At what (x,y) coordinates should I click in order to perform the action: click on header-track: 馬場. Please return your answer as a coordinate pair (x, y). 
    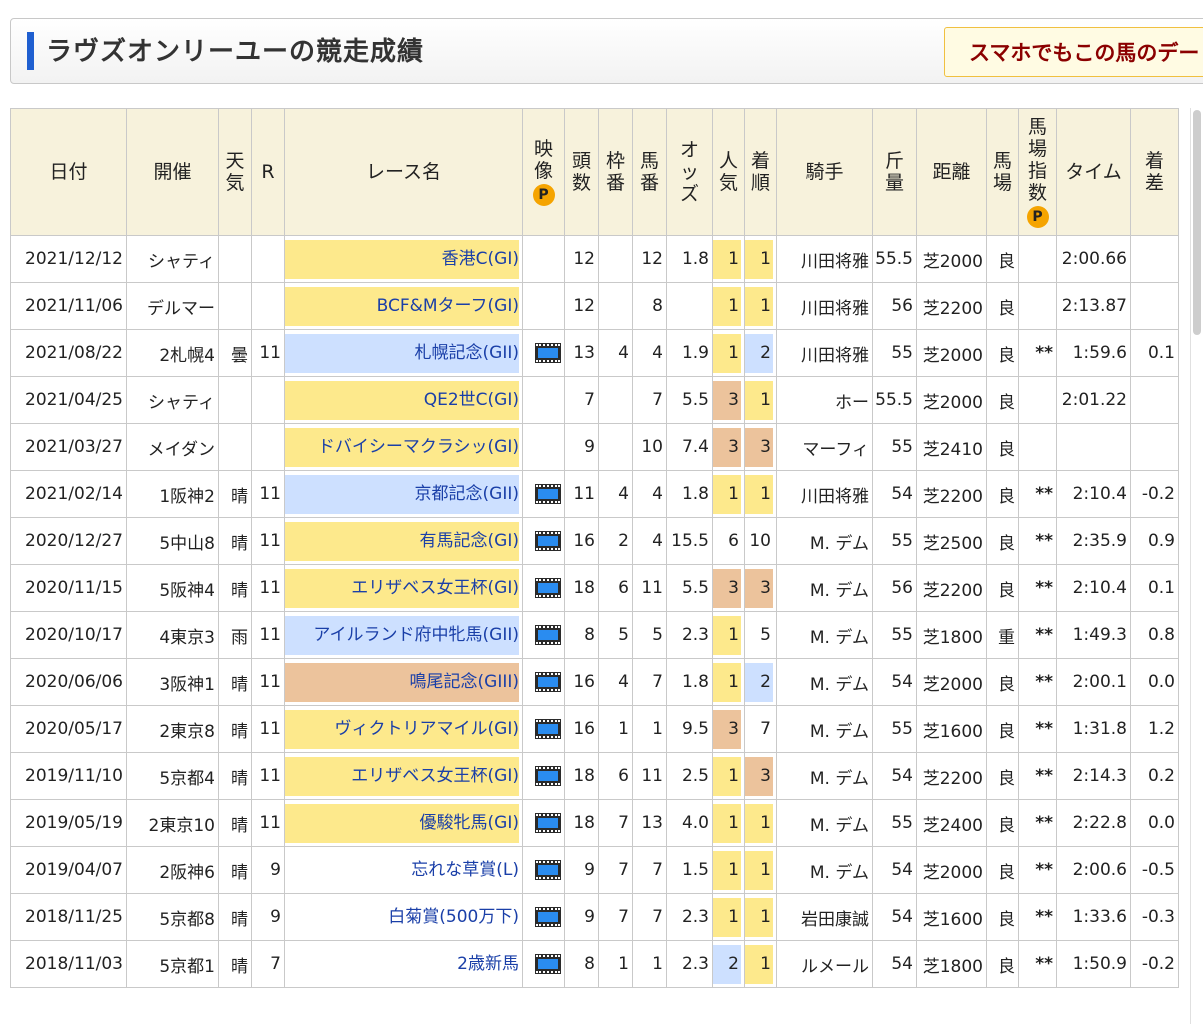
    Looking at the image, I should click on (1002, 172).